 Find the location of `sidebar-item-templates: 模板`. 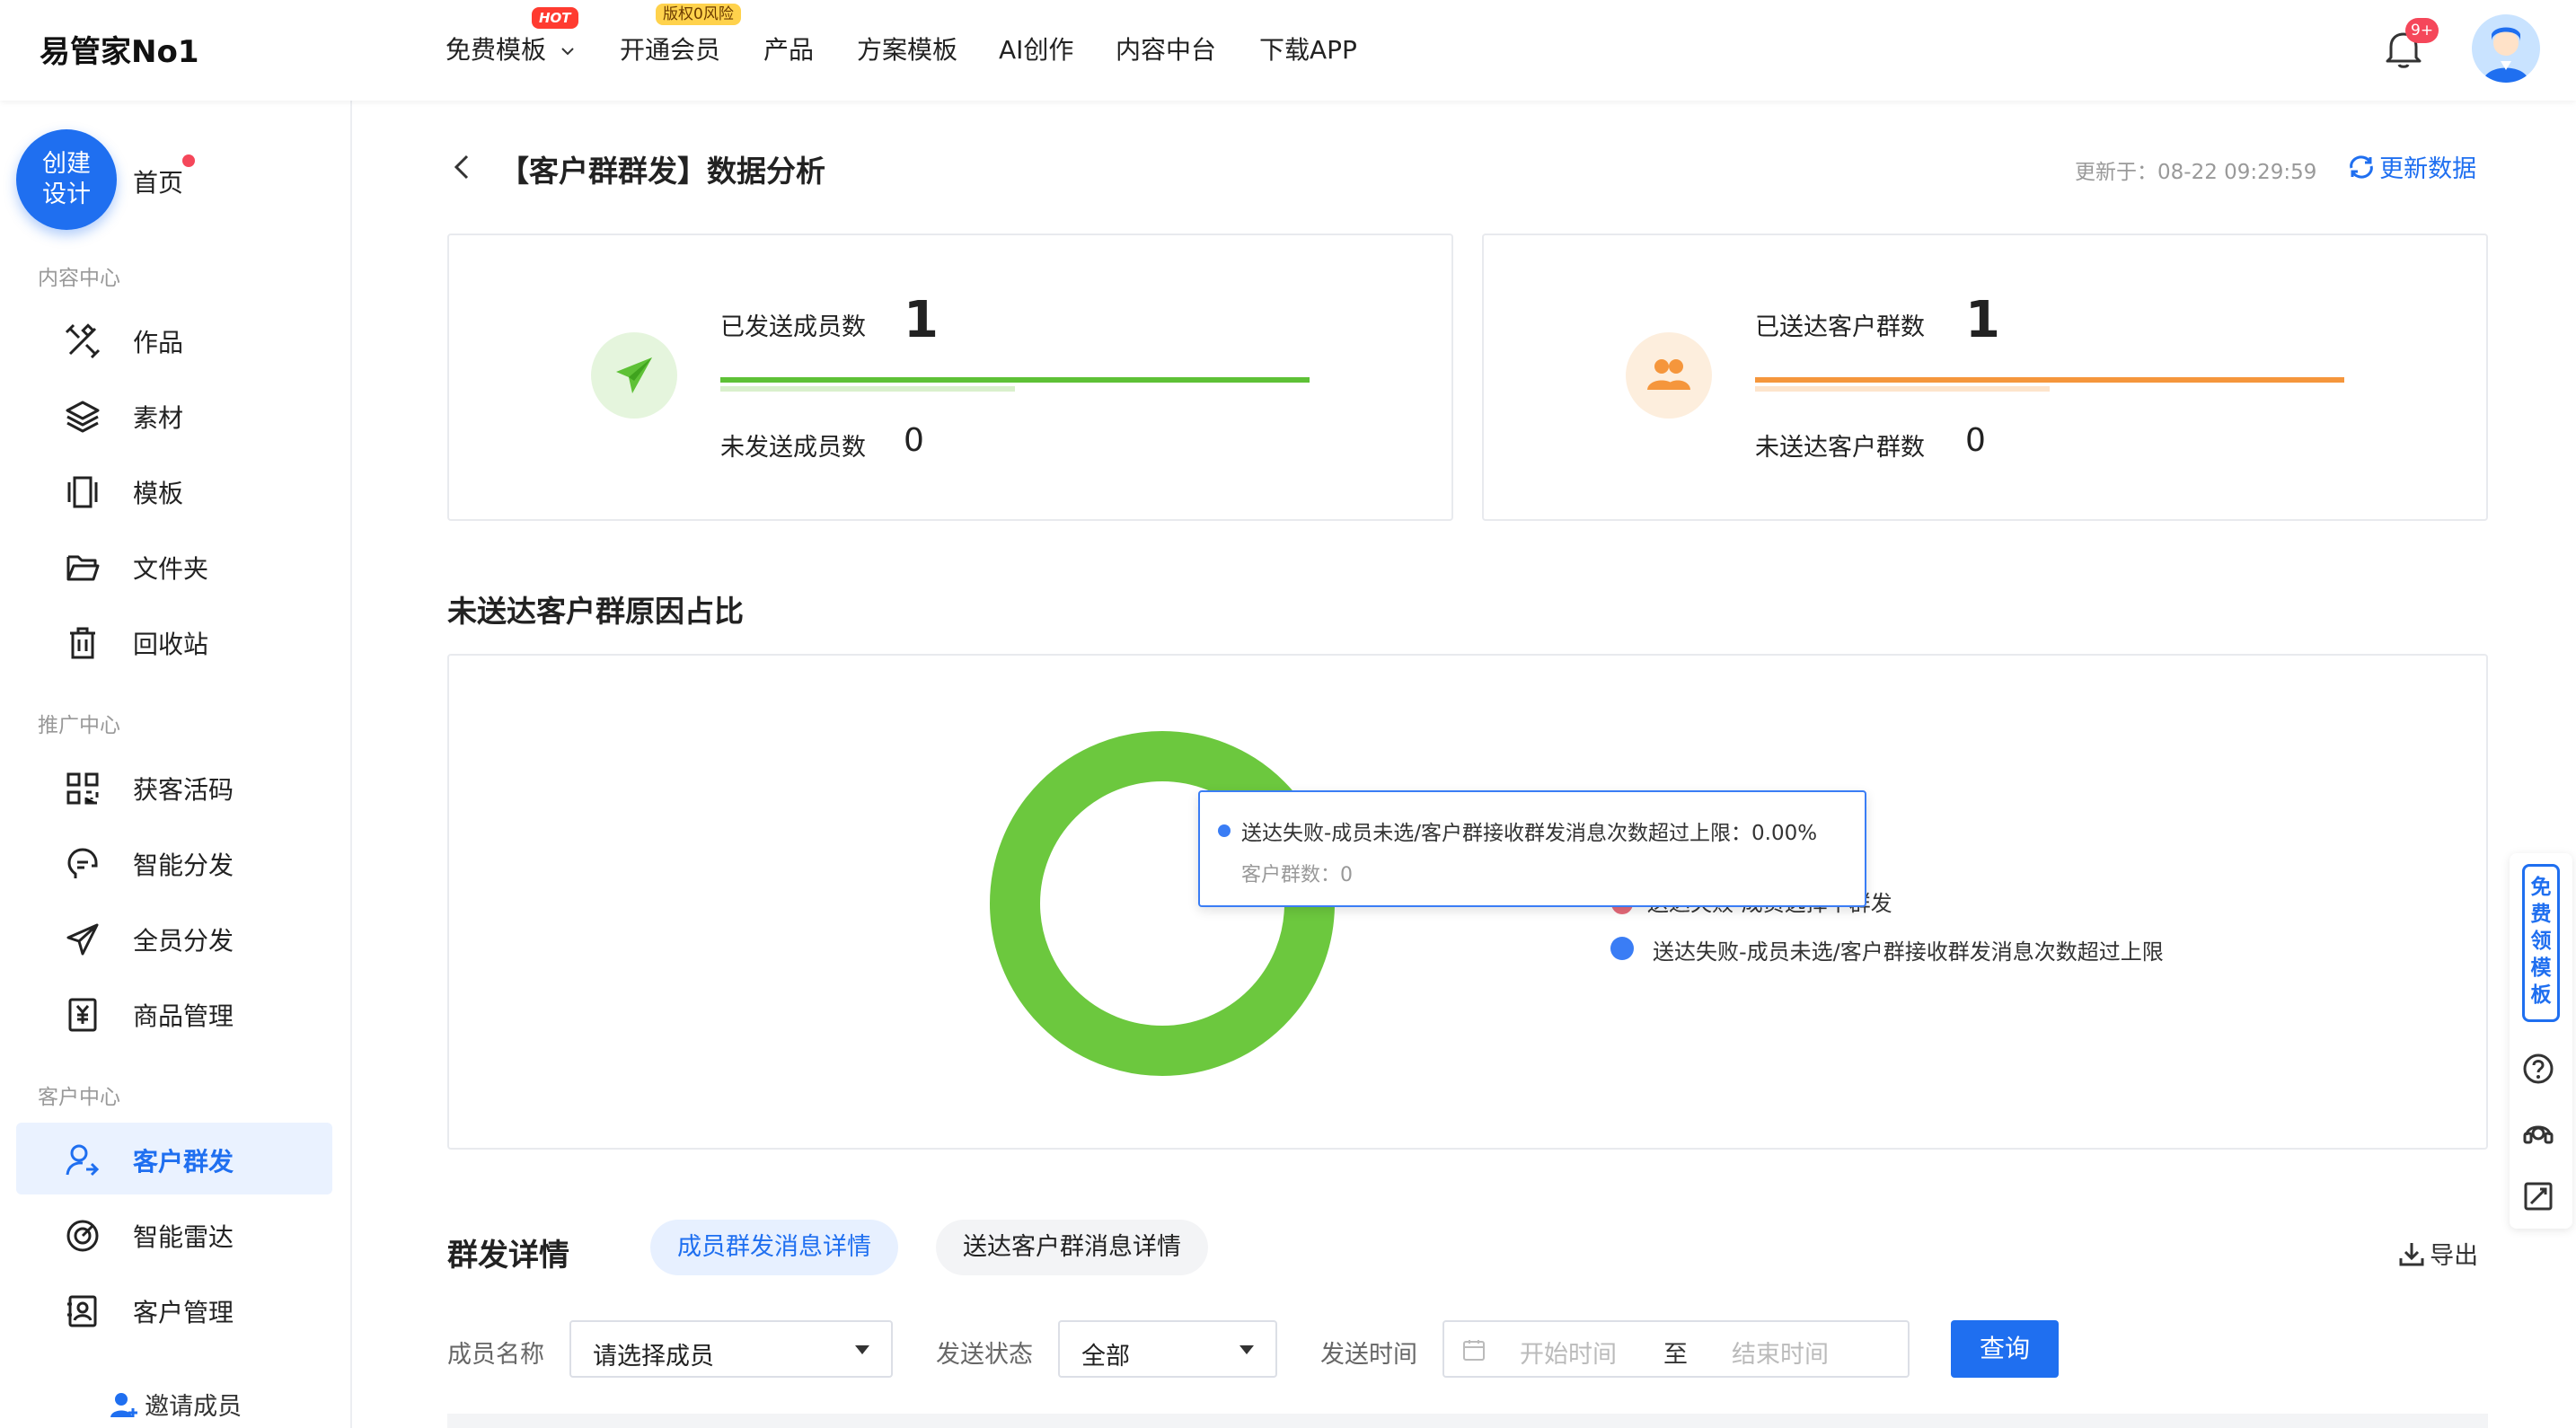

sidebar-item-templates: 模板 is located at coordinates (174, 490).